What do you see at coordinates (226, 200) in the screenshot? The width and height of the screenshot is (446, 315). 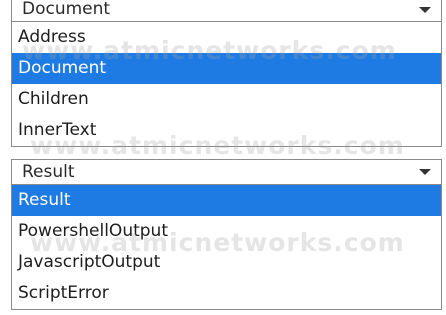 I see `option-result: Result` at bounding box center [226, 200].